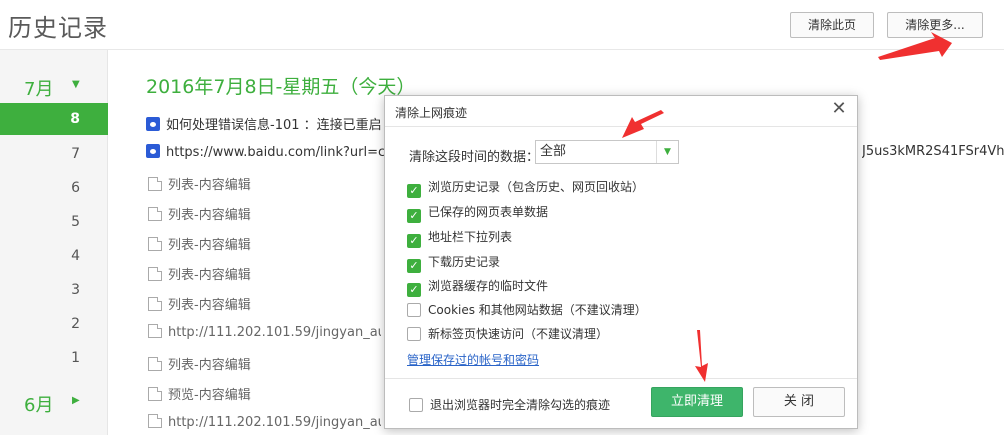 The image size is (1004, 435). Describe the element at coordinates (209, 395) in the screenshot. I see `history-item-title: 预览-内容编辑` at that location.